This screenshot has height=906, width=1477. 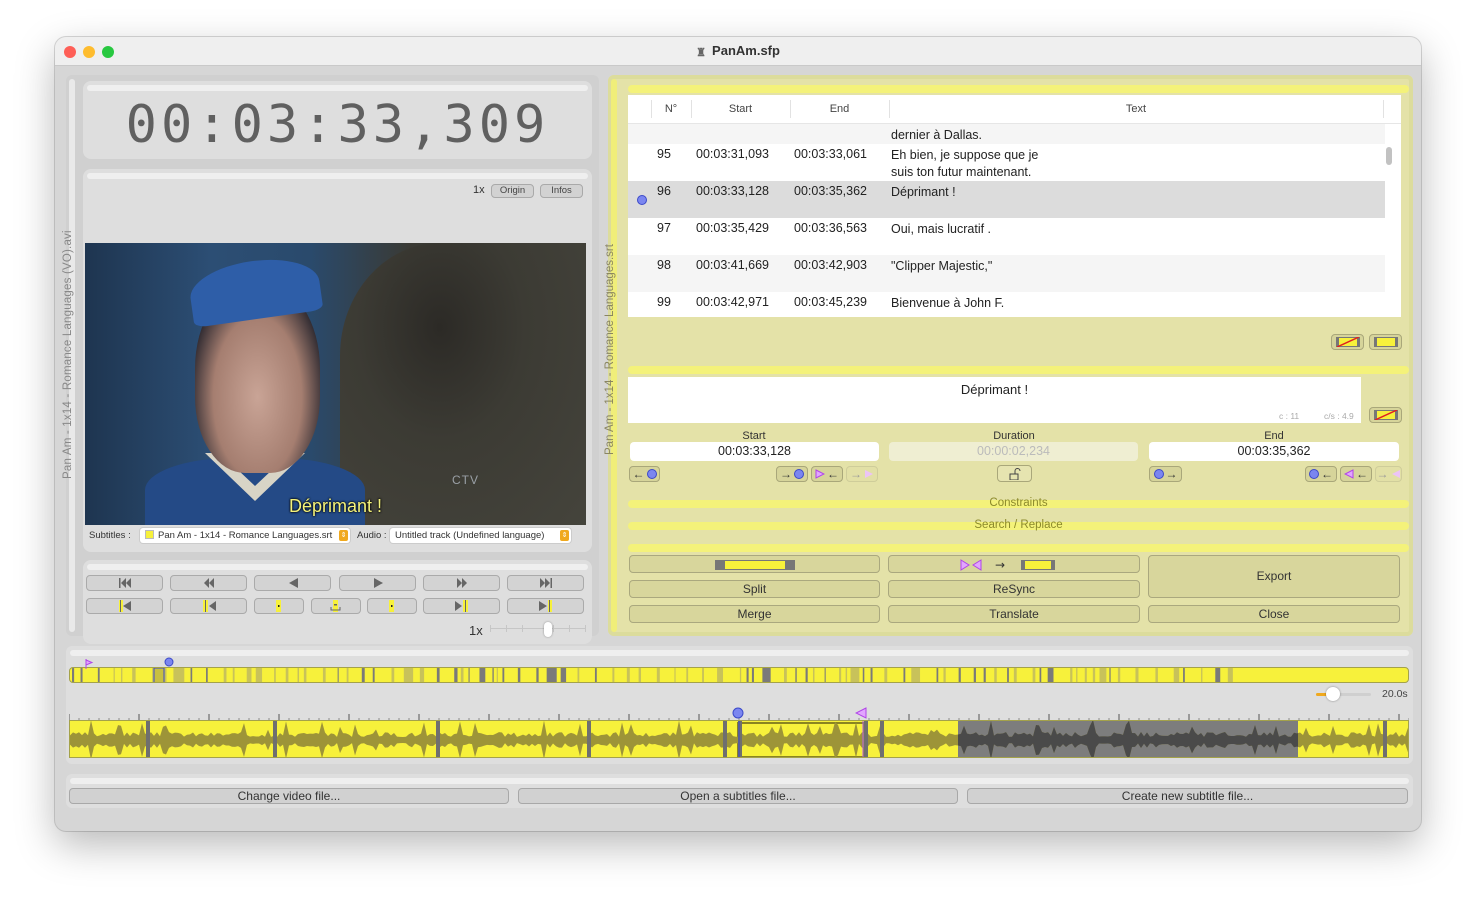 I want to click on close-button: Close, so click(x=1274, y=614).